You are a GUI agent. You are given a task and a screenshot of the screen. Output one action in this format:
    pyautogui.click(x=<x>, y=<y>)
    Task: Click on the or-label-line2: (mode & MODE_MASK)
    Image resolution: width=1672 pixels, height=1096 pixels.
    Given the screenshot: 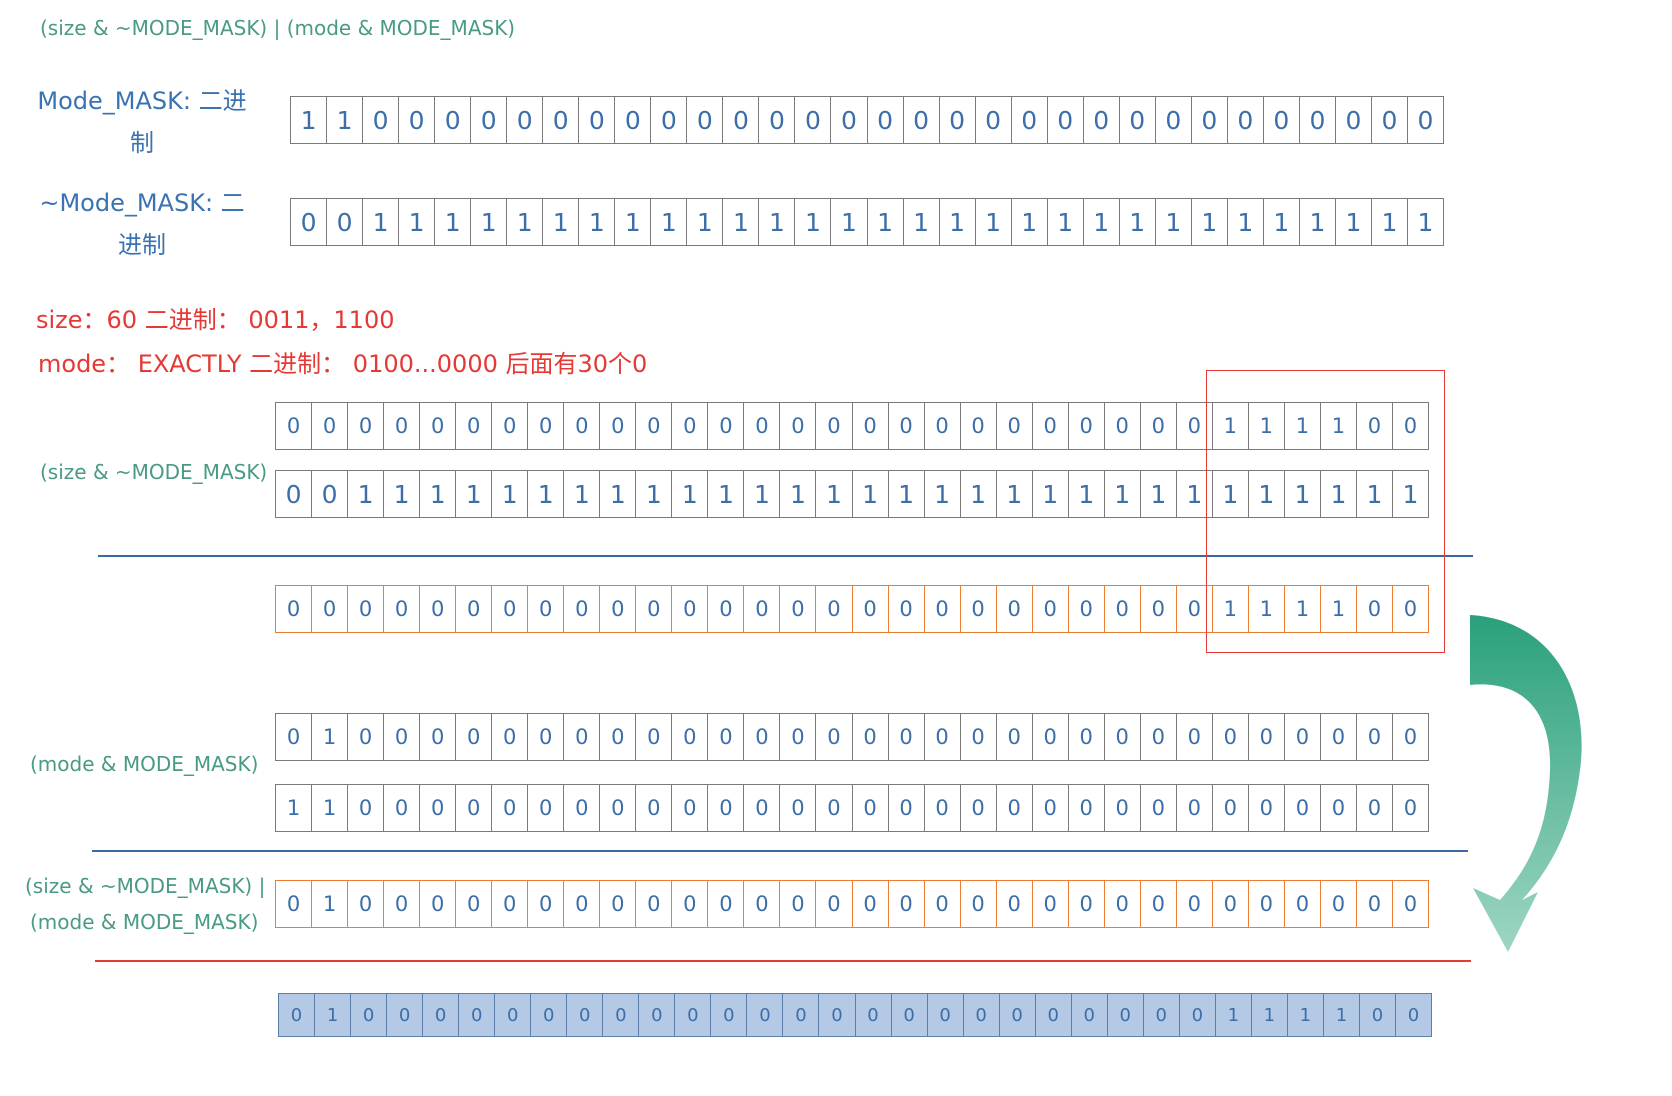 What is the action you would take?
    pyautogui.click(x=144, y=922)
    